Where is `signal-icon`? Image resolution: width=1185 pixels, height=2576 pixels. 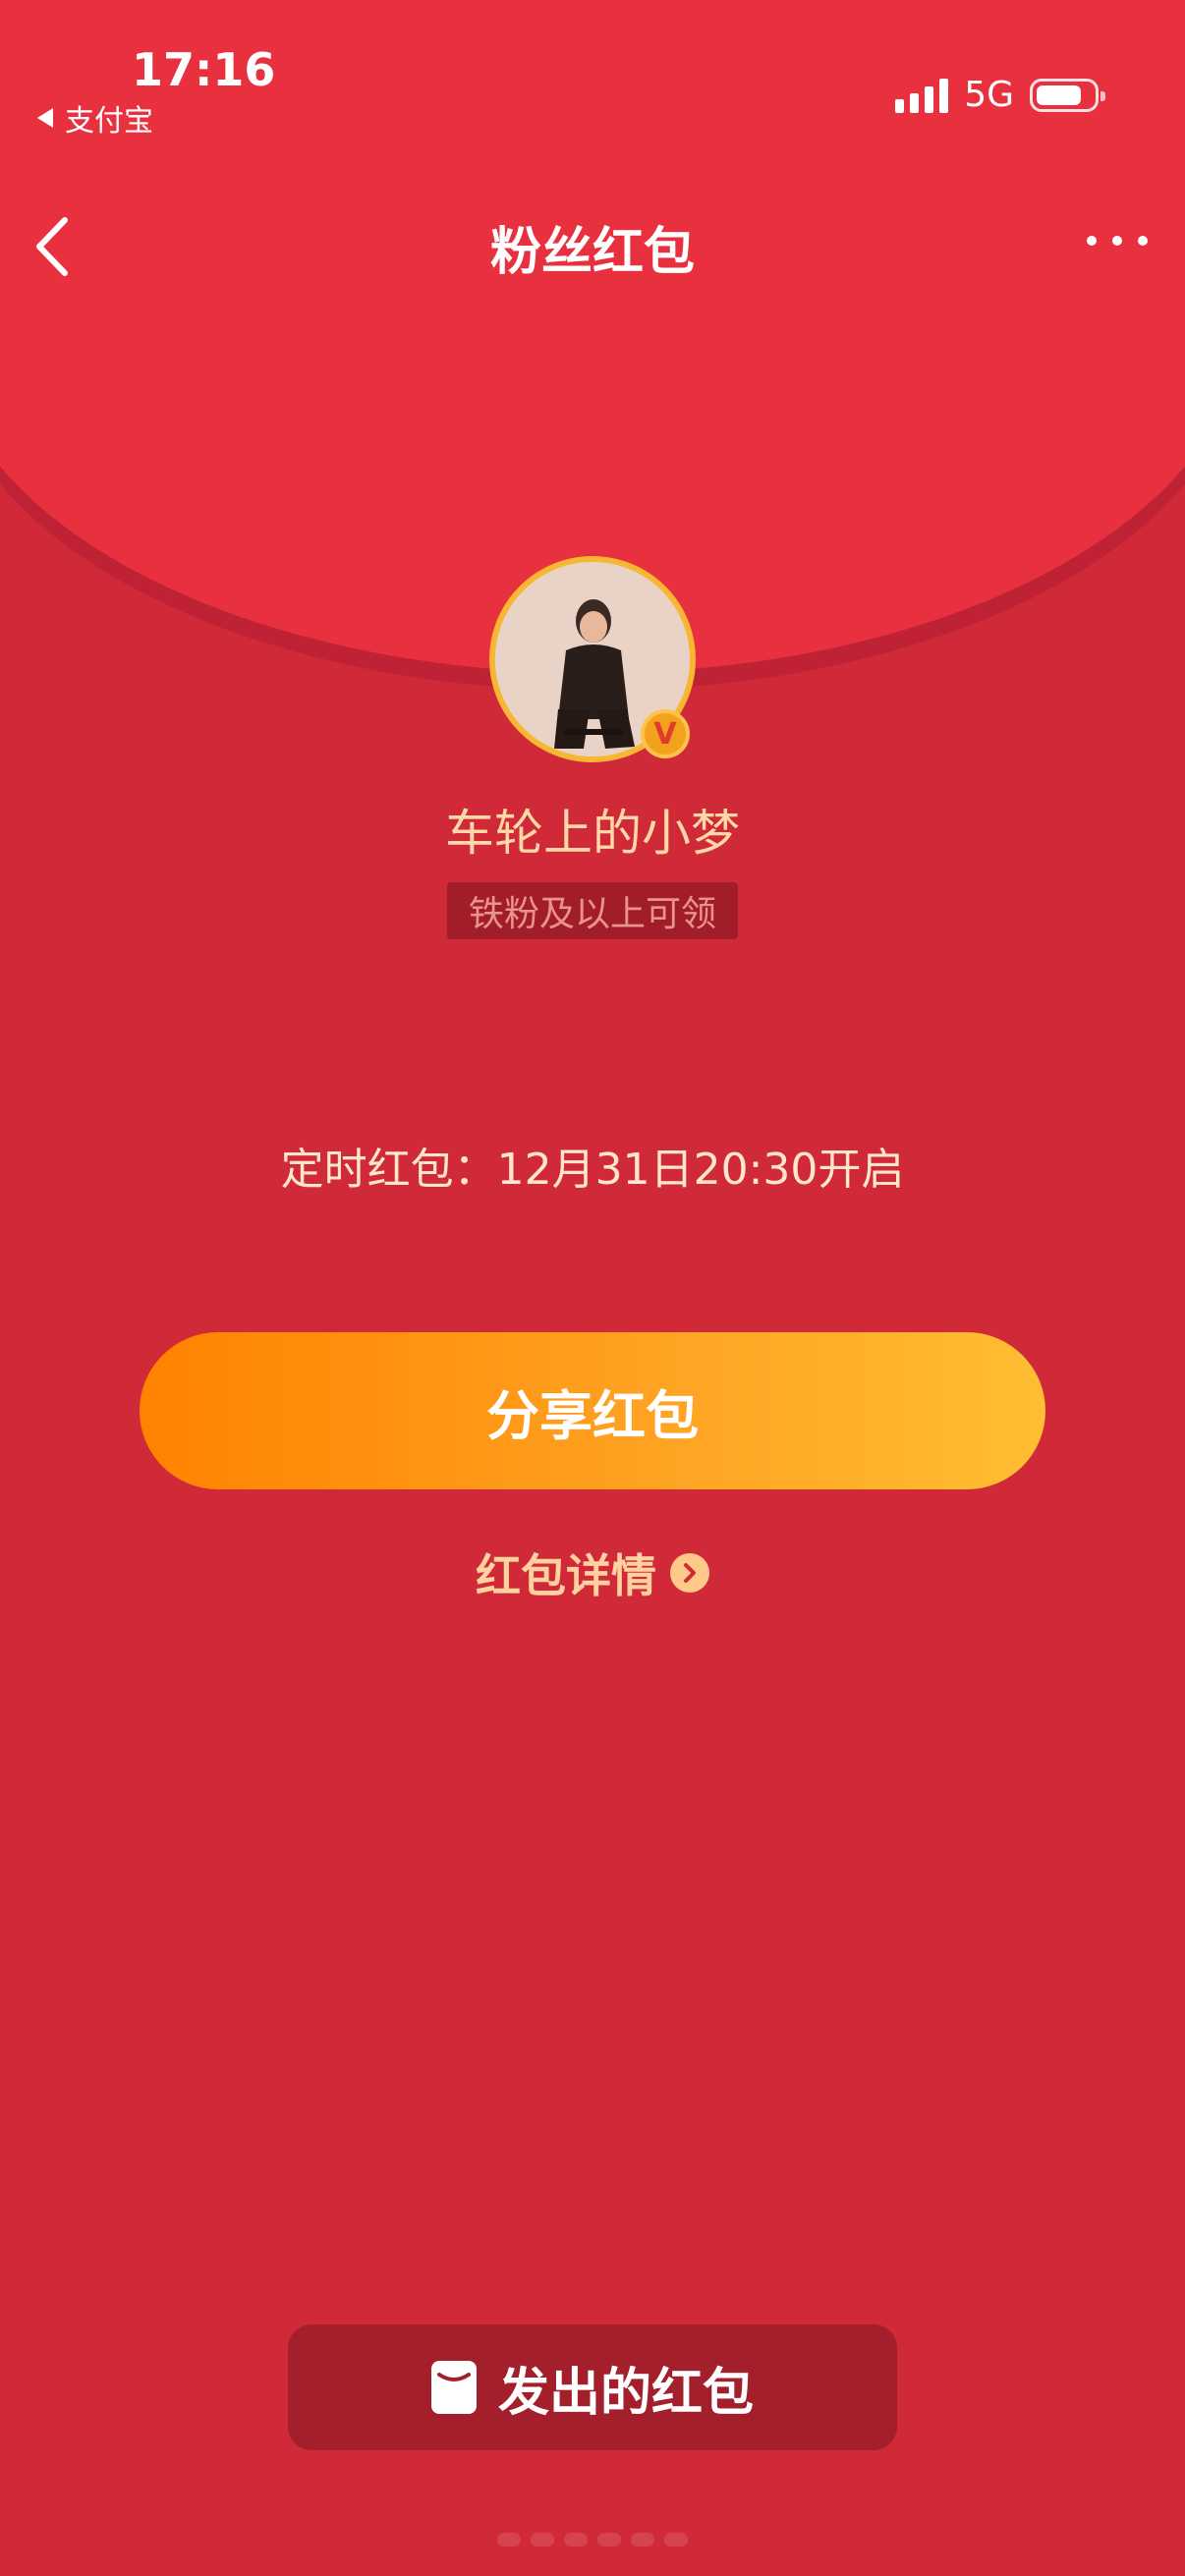 signal-icon is located at coordinates (922, 95).